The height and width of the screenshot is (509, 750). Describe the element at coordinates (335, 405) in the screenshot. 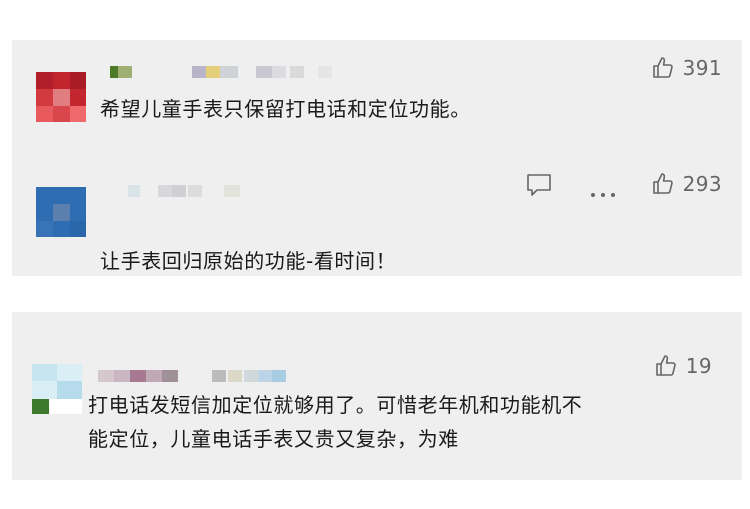

I see `comment-text-line: 打电话发短信加定位就够用了。可惜老年机和功能机不` at that location.